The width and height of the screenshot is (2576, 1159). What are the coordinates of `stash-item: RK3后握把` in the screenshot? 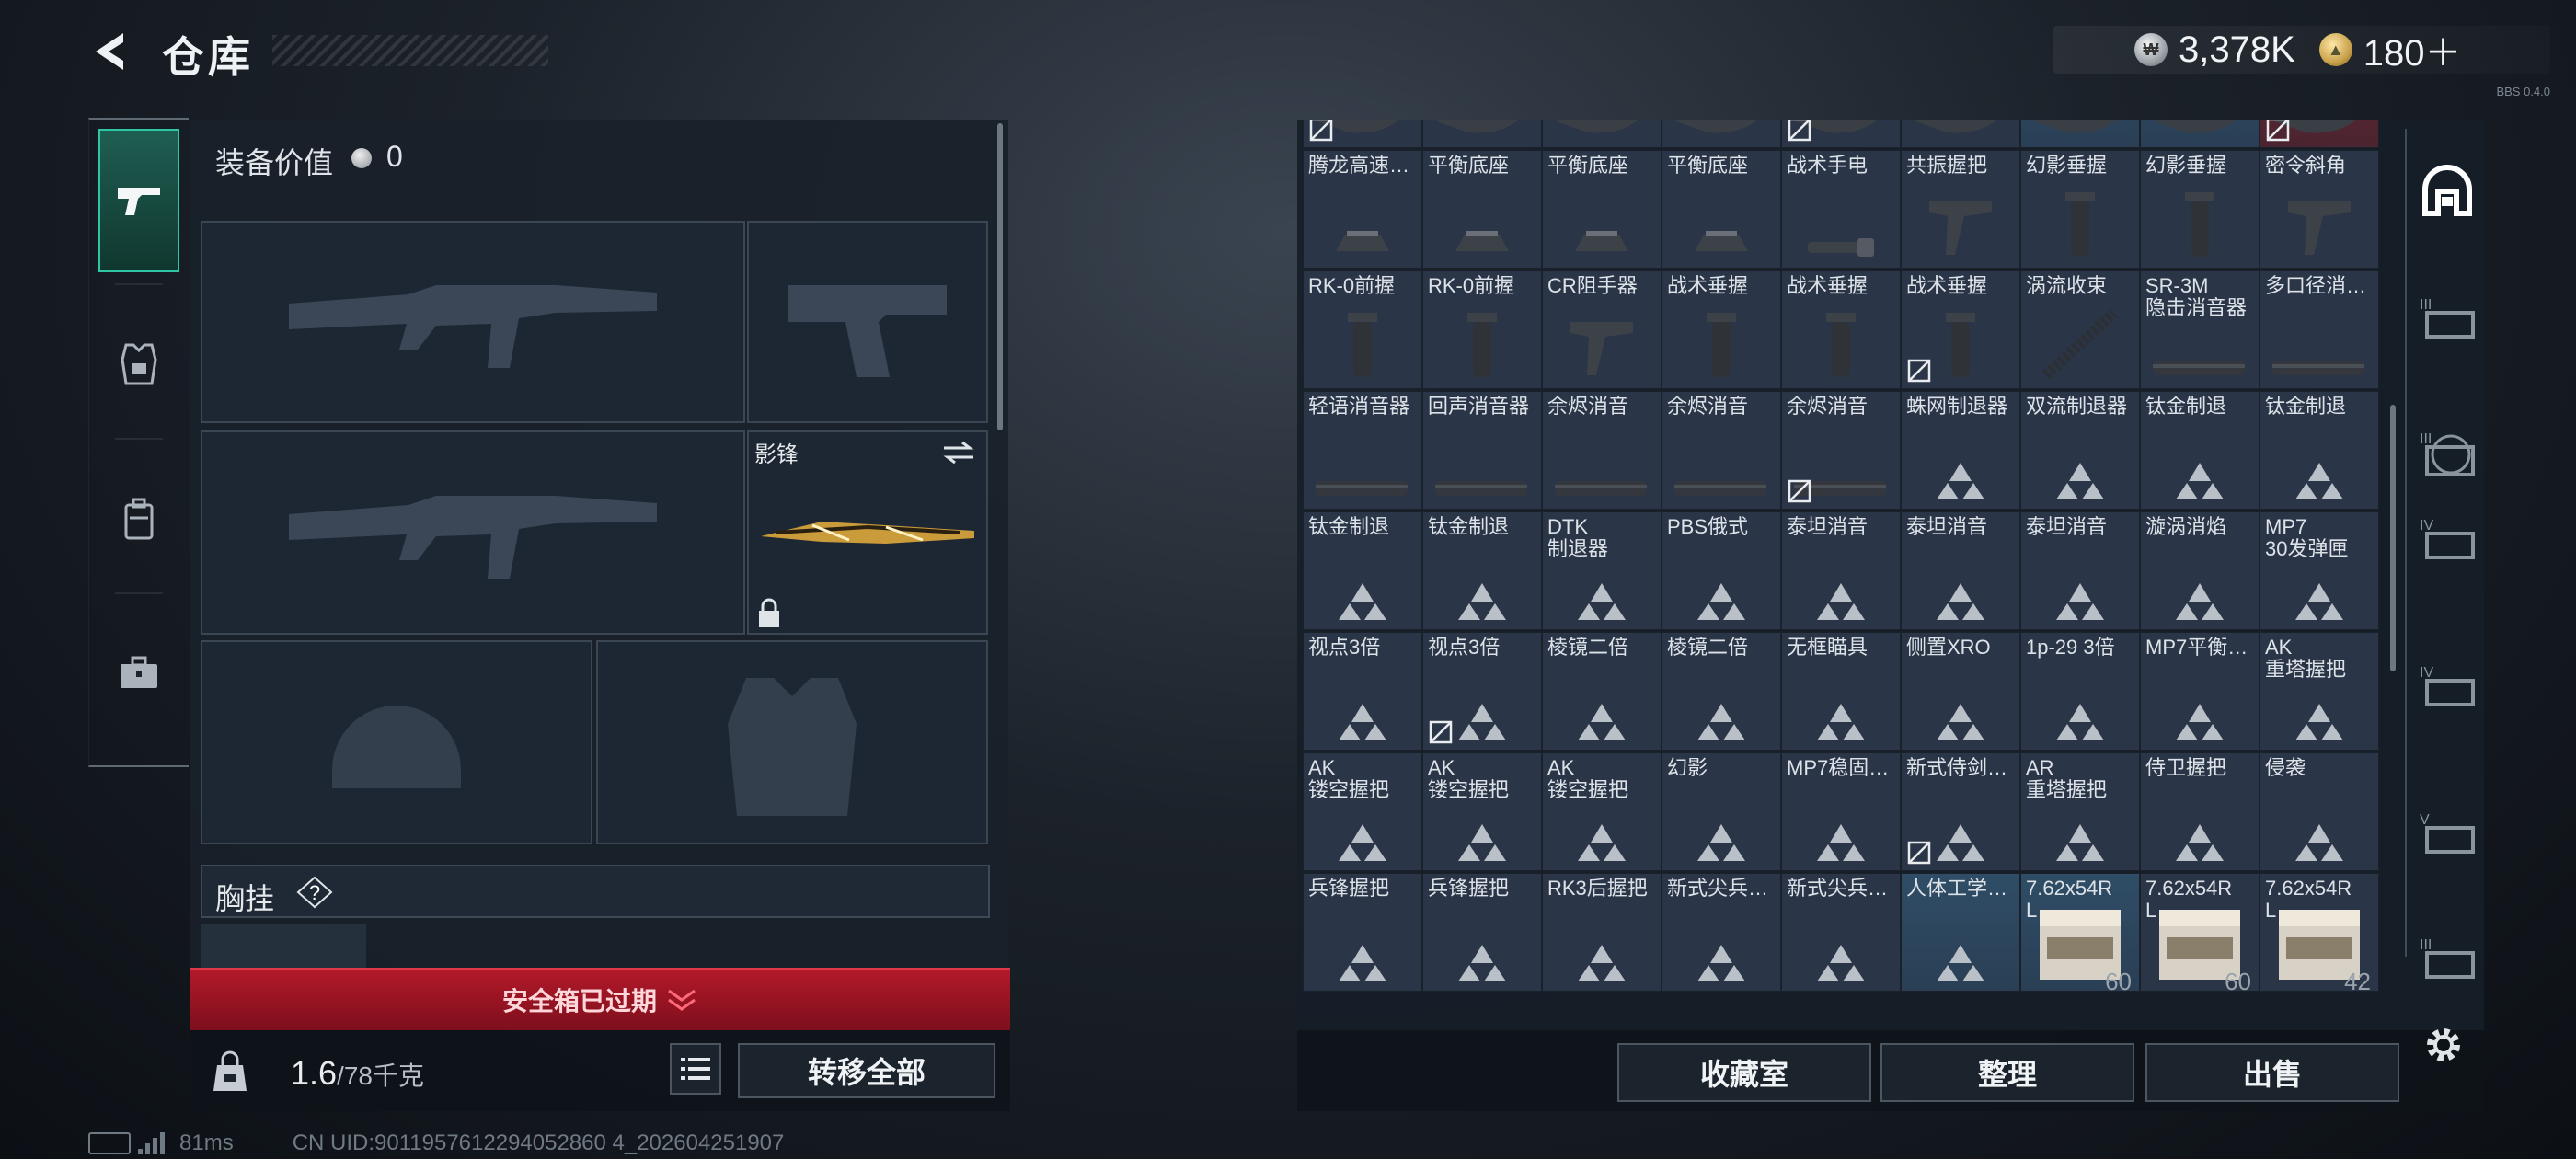 It's located at (1602, 932).